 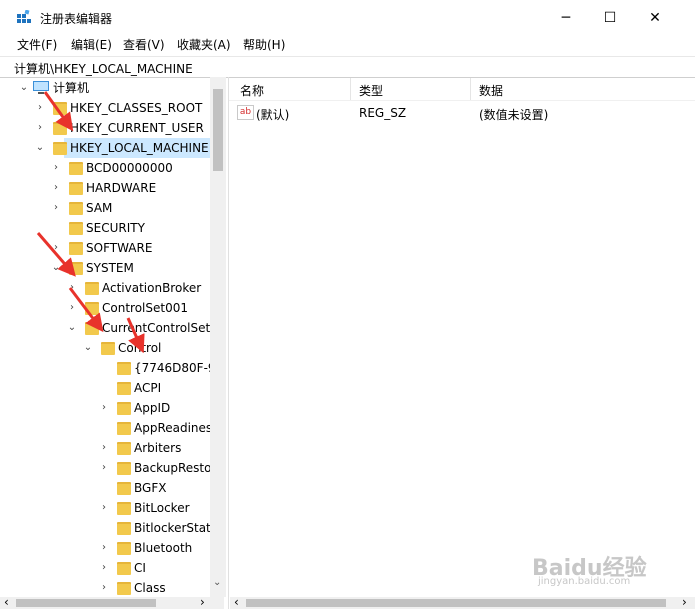 I want to click on maximize-icon: ☐, so click(x=610, y=18).